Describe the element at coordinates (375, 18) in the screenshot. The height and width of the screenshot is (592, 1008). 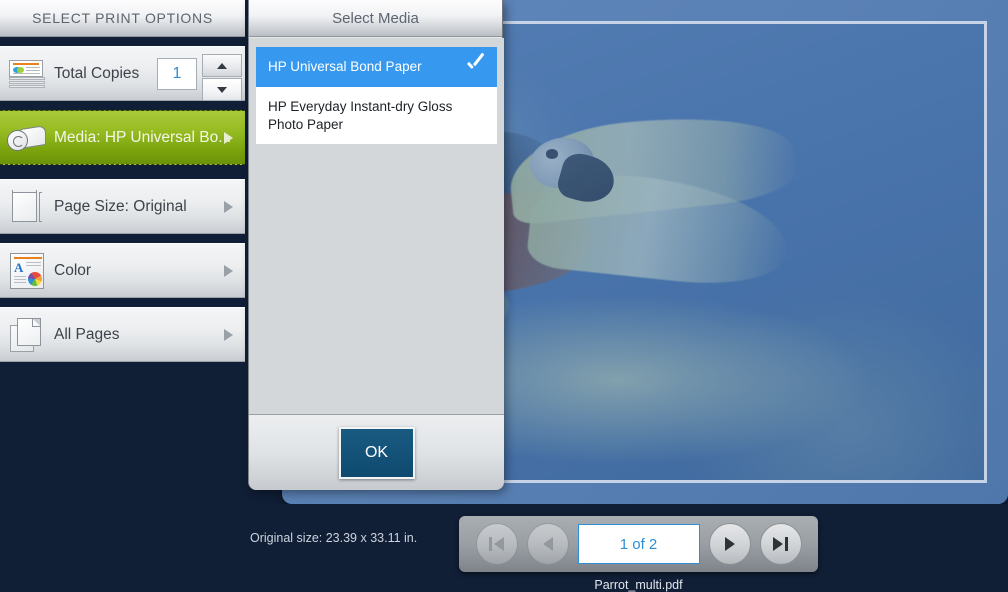
I see `select-media-title: Select Media` at that location.